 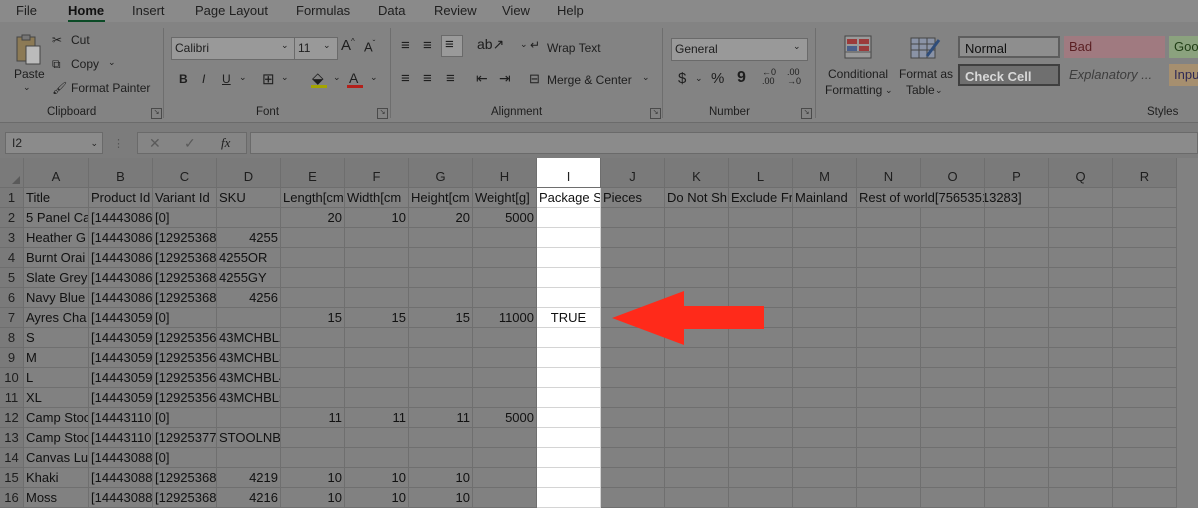 What do you see at coordinates (185, 238) in the screenshot?
I see `cell-c3: [12925368` at bounding box center [185, 238].